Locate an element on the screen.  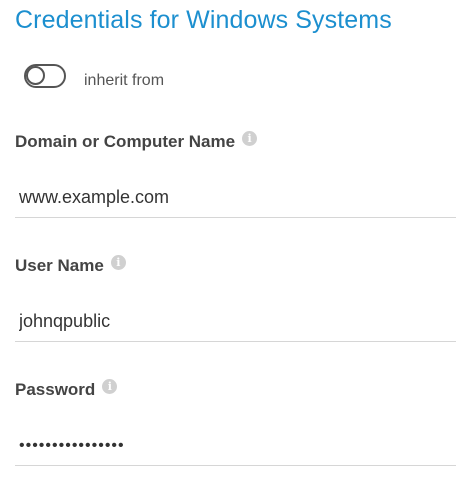
password-input is located at coordinates (235, 446).